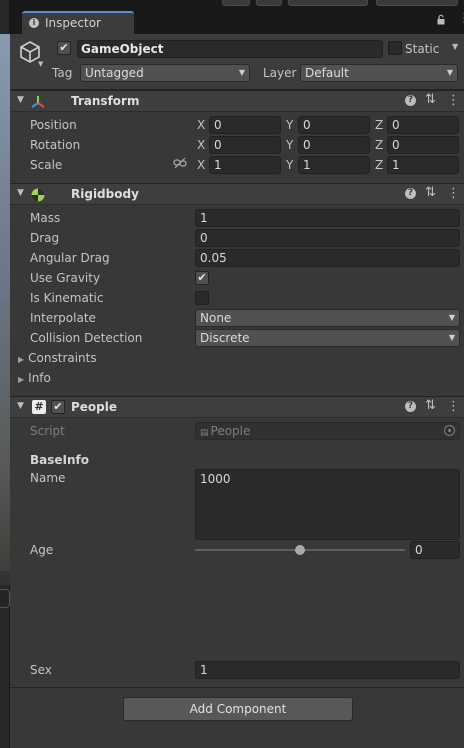 This screenshot has width=464, height=748. I want to click on tag-label: Tag, so click(62, 73).